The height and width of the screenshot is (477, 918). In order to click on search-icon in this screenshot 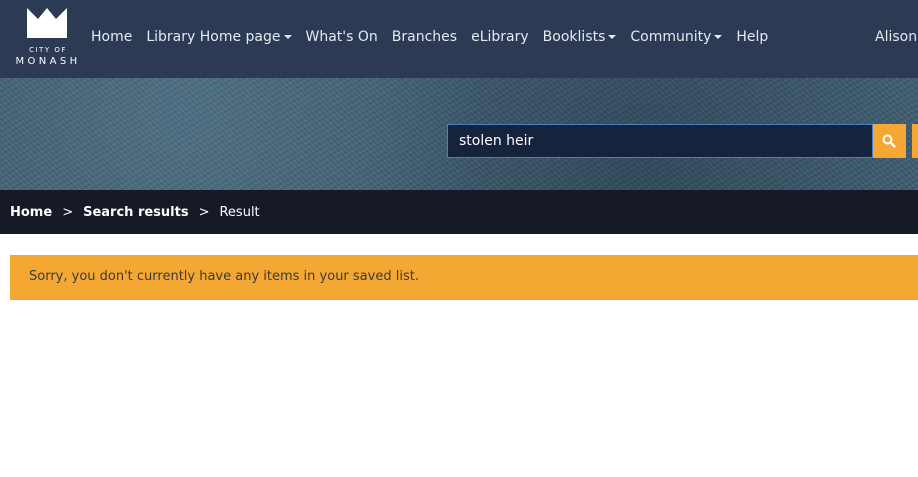, I will do `click(889, 141)`.